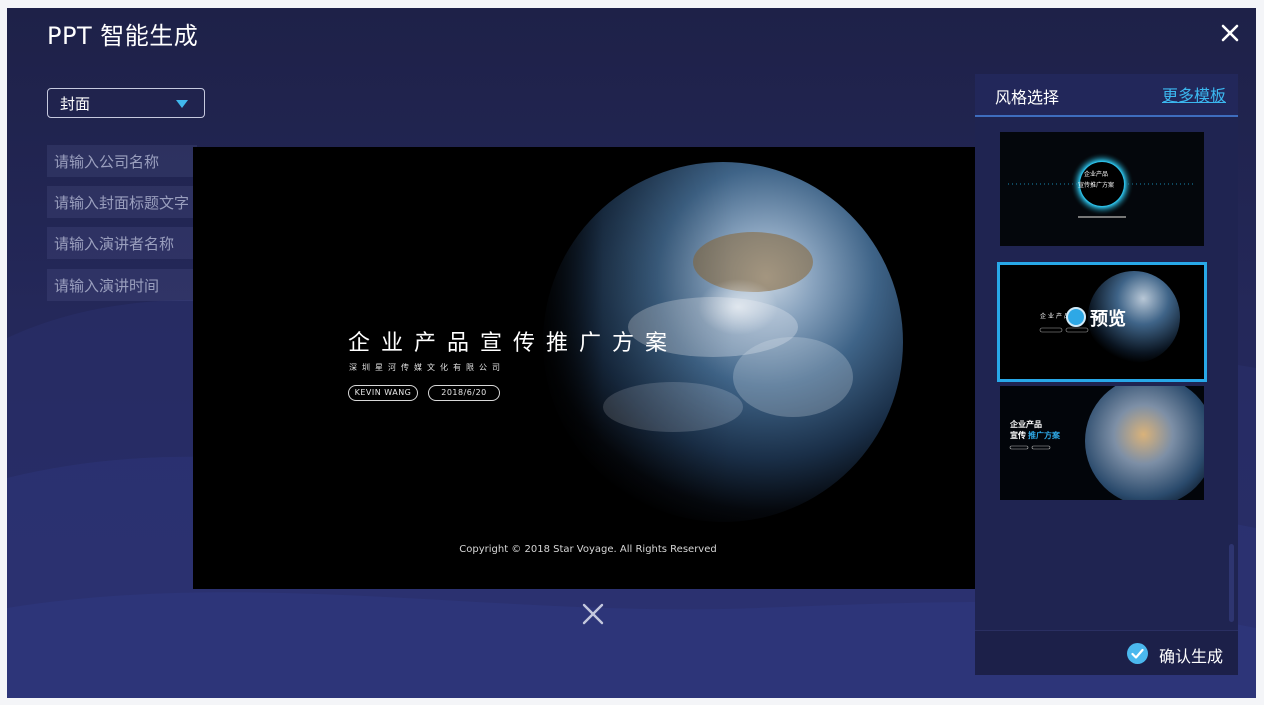 This screenshot has height=705, width=1264. I want to click on presentation-time-input: 请输入演讲时间, so click(122, 285).